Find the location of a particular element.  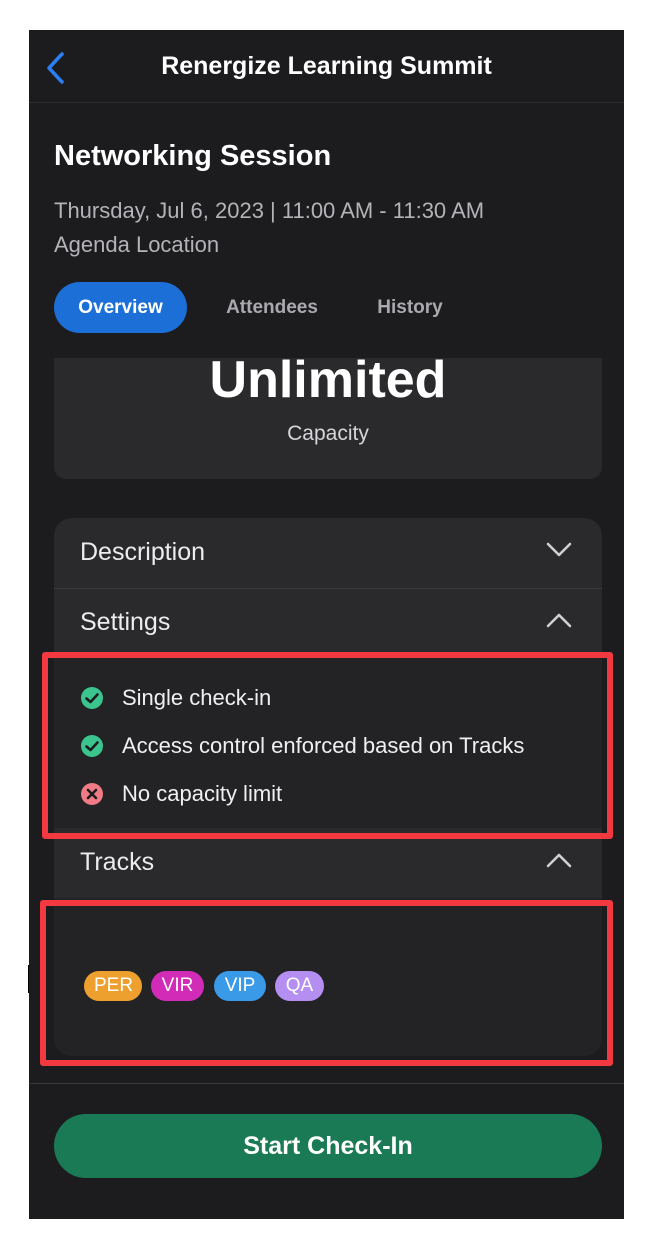

session-location: Agenda Location is located at coordinates (137, 244).